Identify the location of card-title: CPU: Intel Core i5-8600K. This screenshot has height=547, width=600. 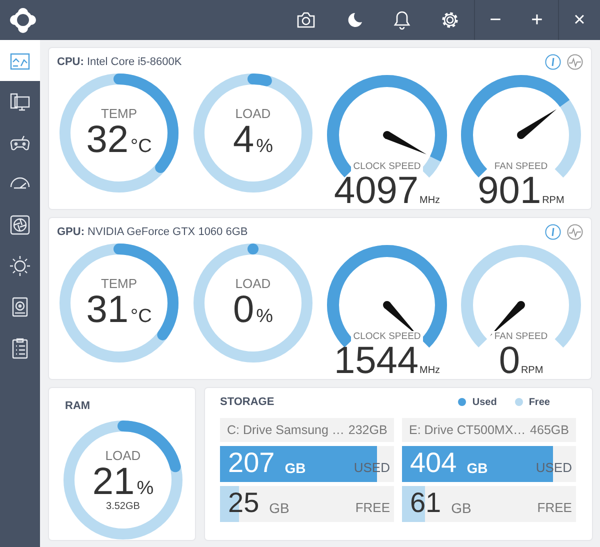
(119, 62).